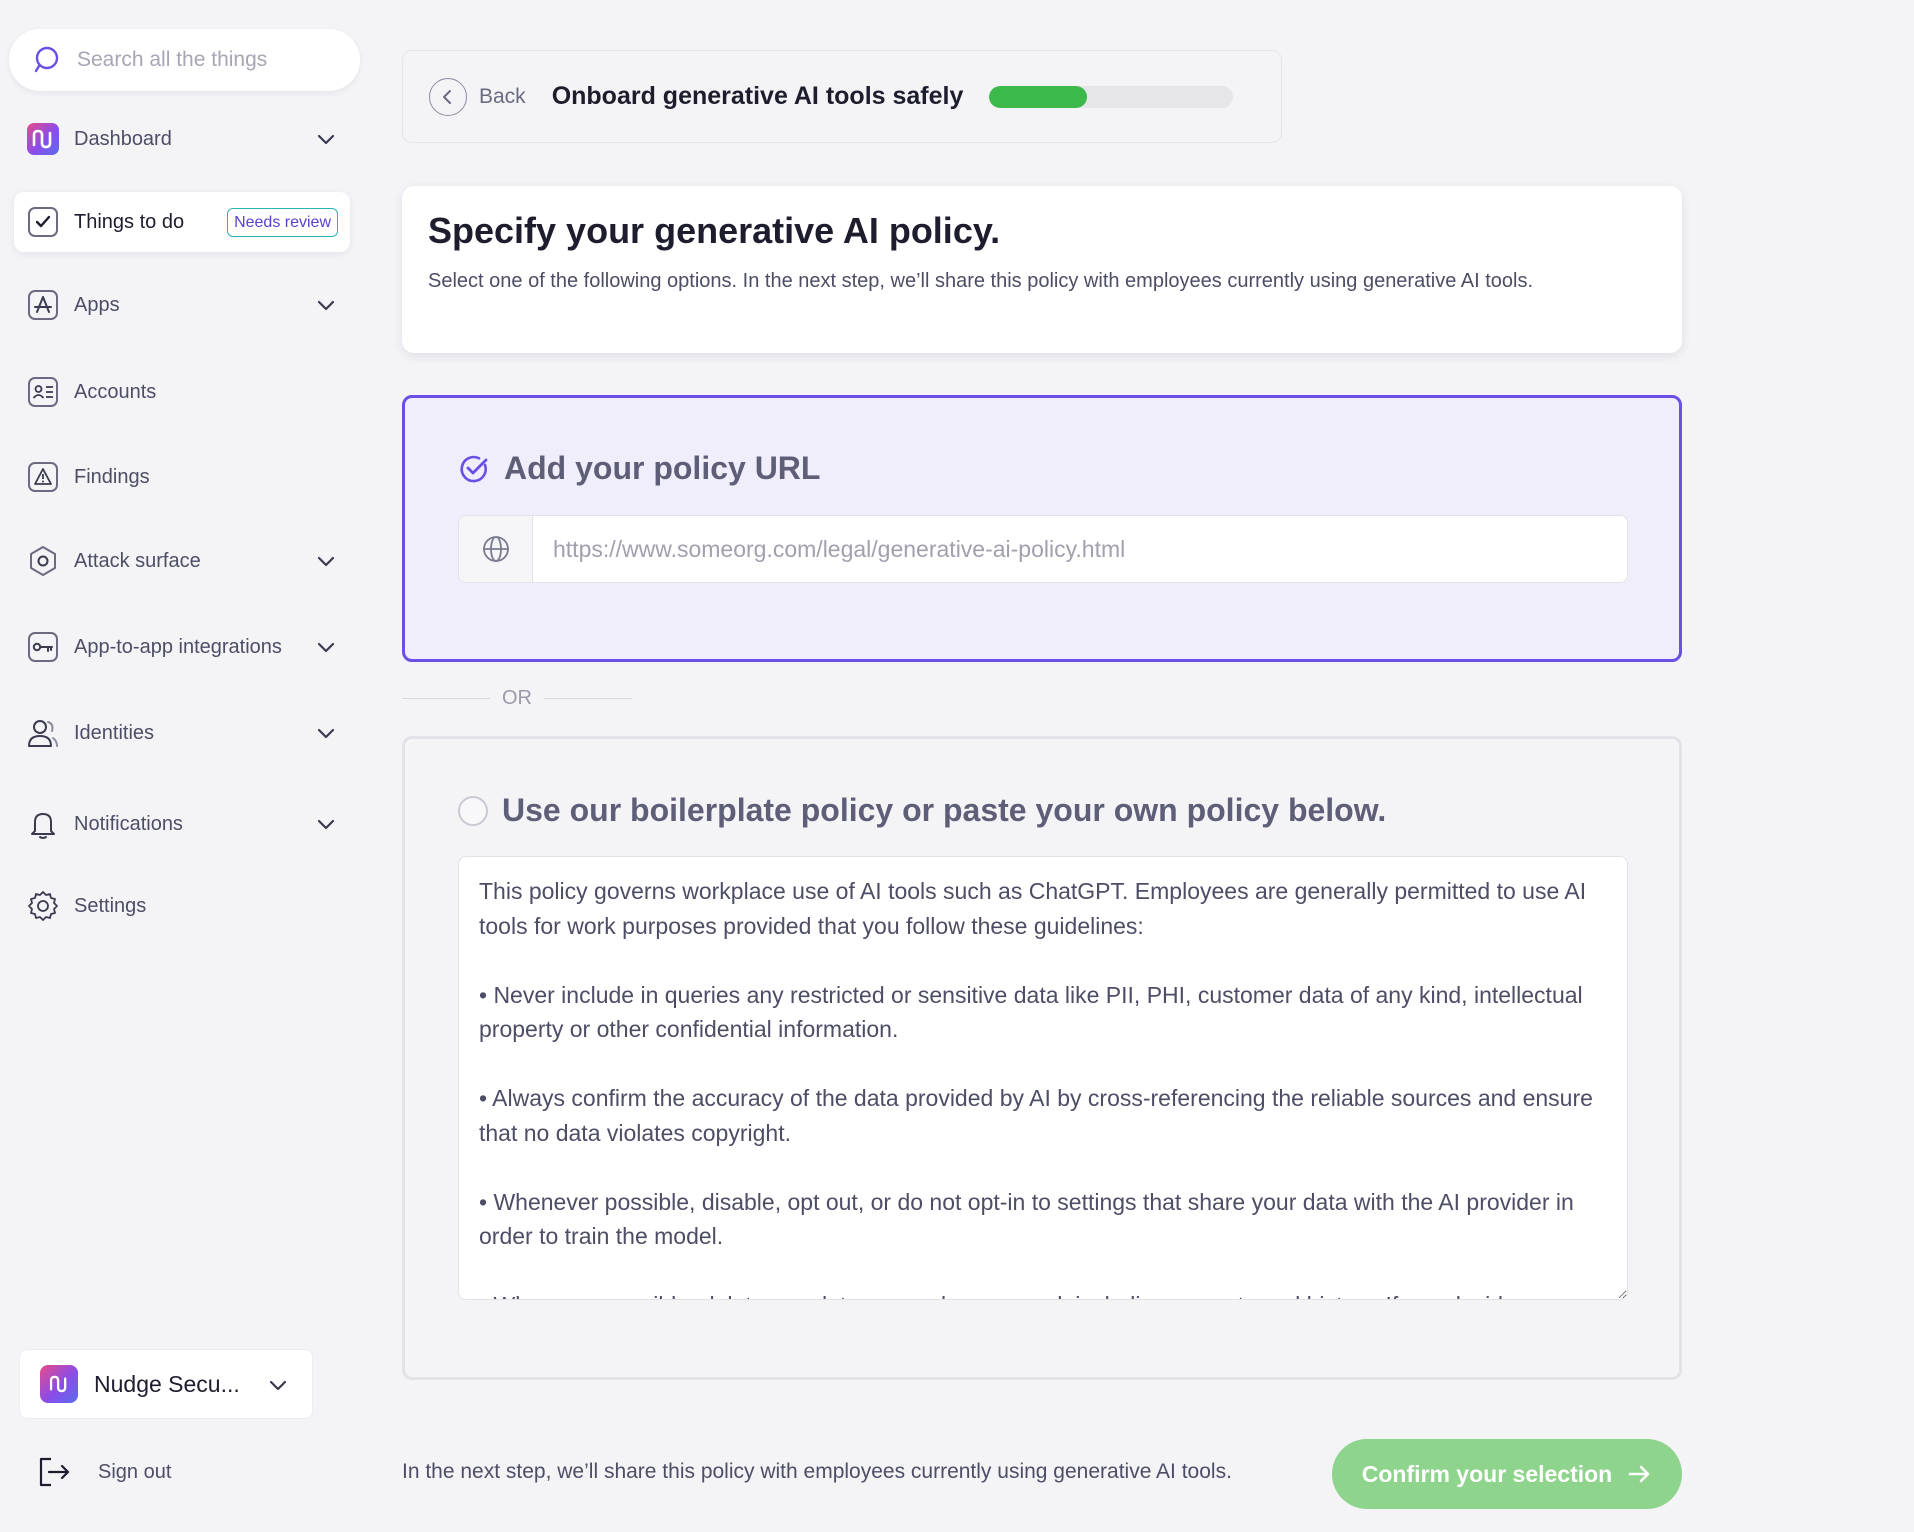  I want to click on back-button: Back, so click(477, 96).